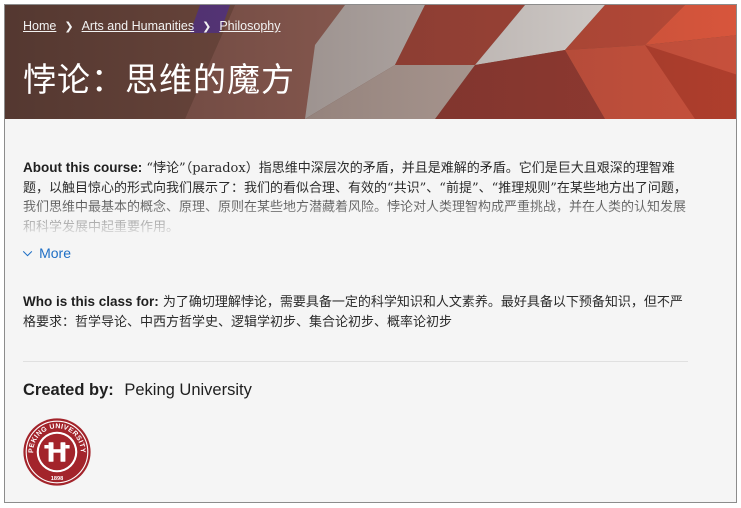 The width and height of the screenshot is (741, 508). I want to click on created-by: Created by: Peking University, so click(137, 390).